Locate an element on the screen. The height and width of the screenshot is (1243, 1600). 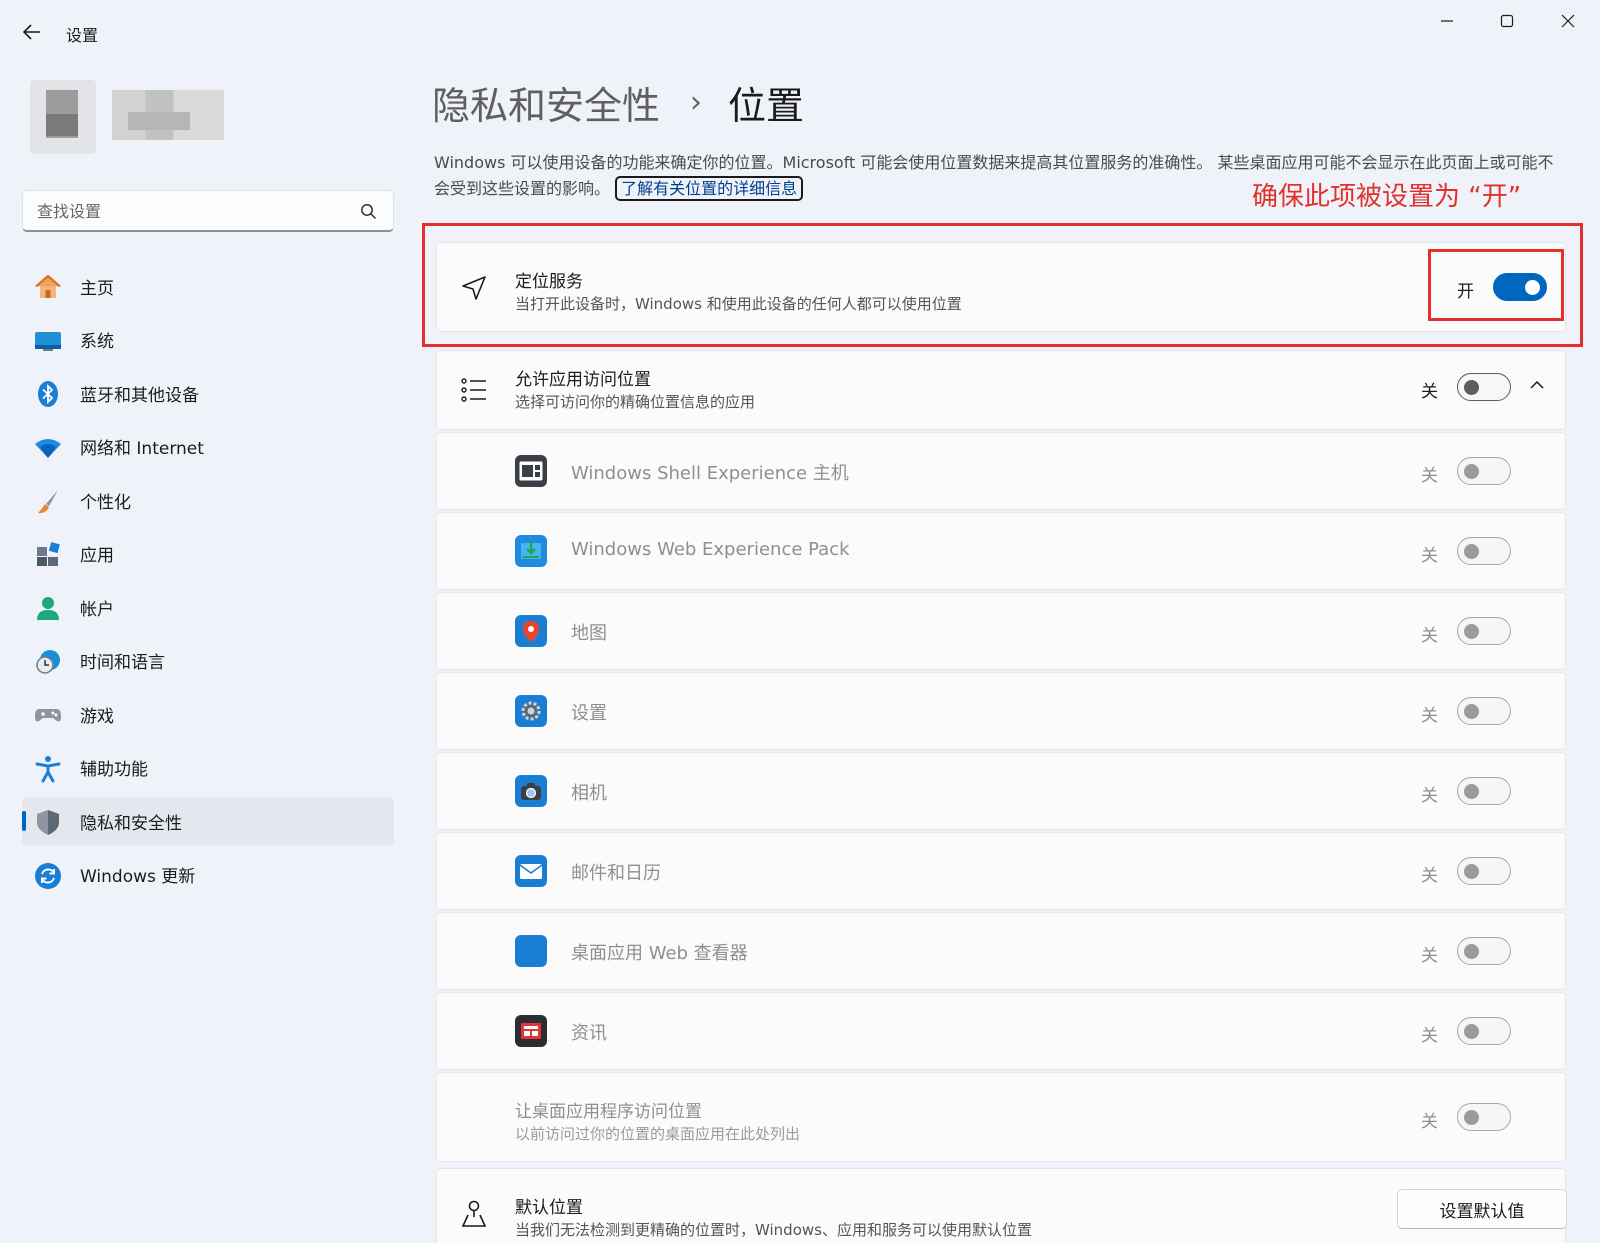
annotation-toggle-highlight is located at coordinates (1496, 285).